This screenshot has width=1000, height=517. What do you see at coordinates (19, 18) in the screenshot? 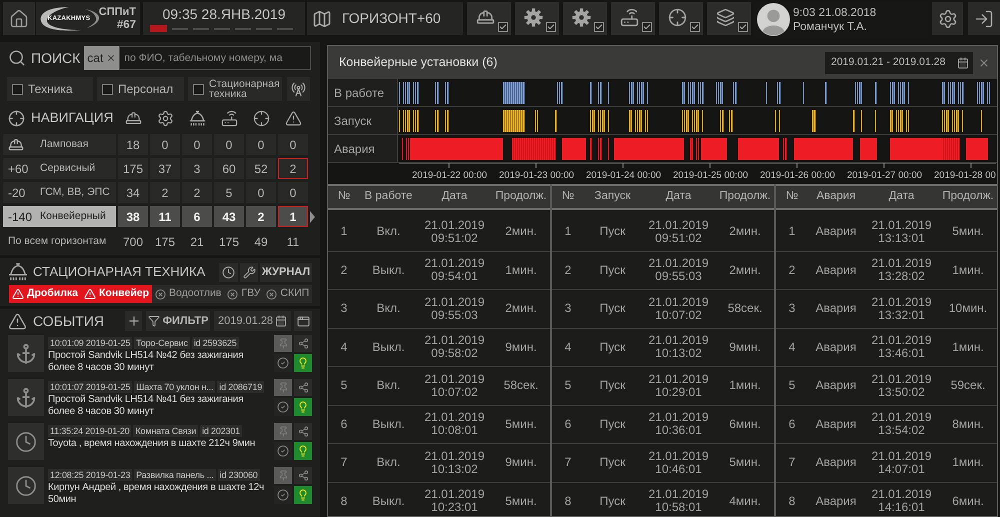
I see `home-button` at bounding box center [19, 18].